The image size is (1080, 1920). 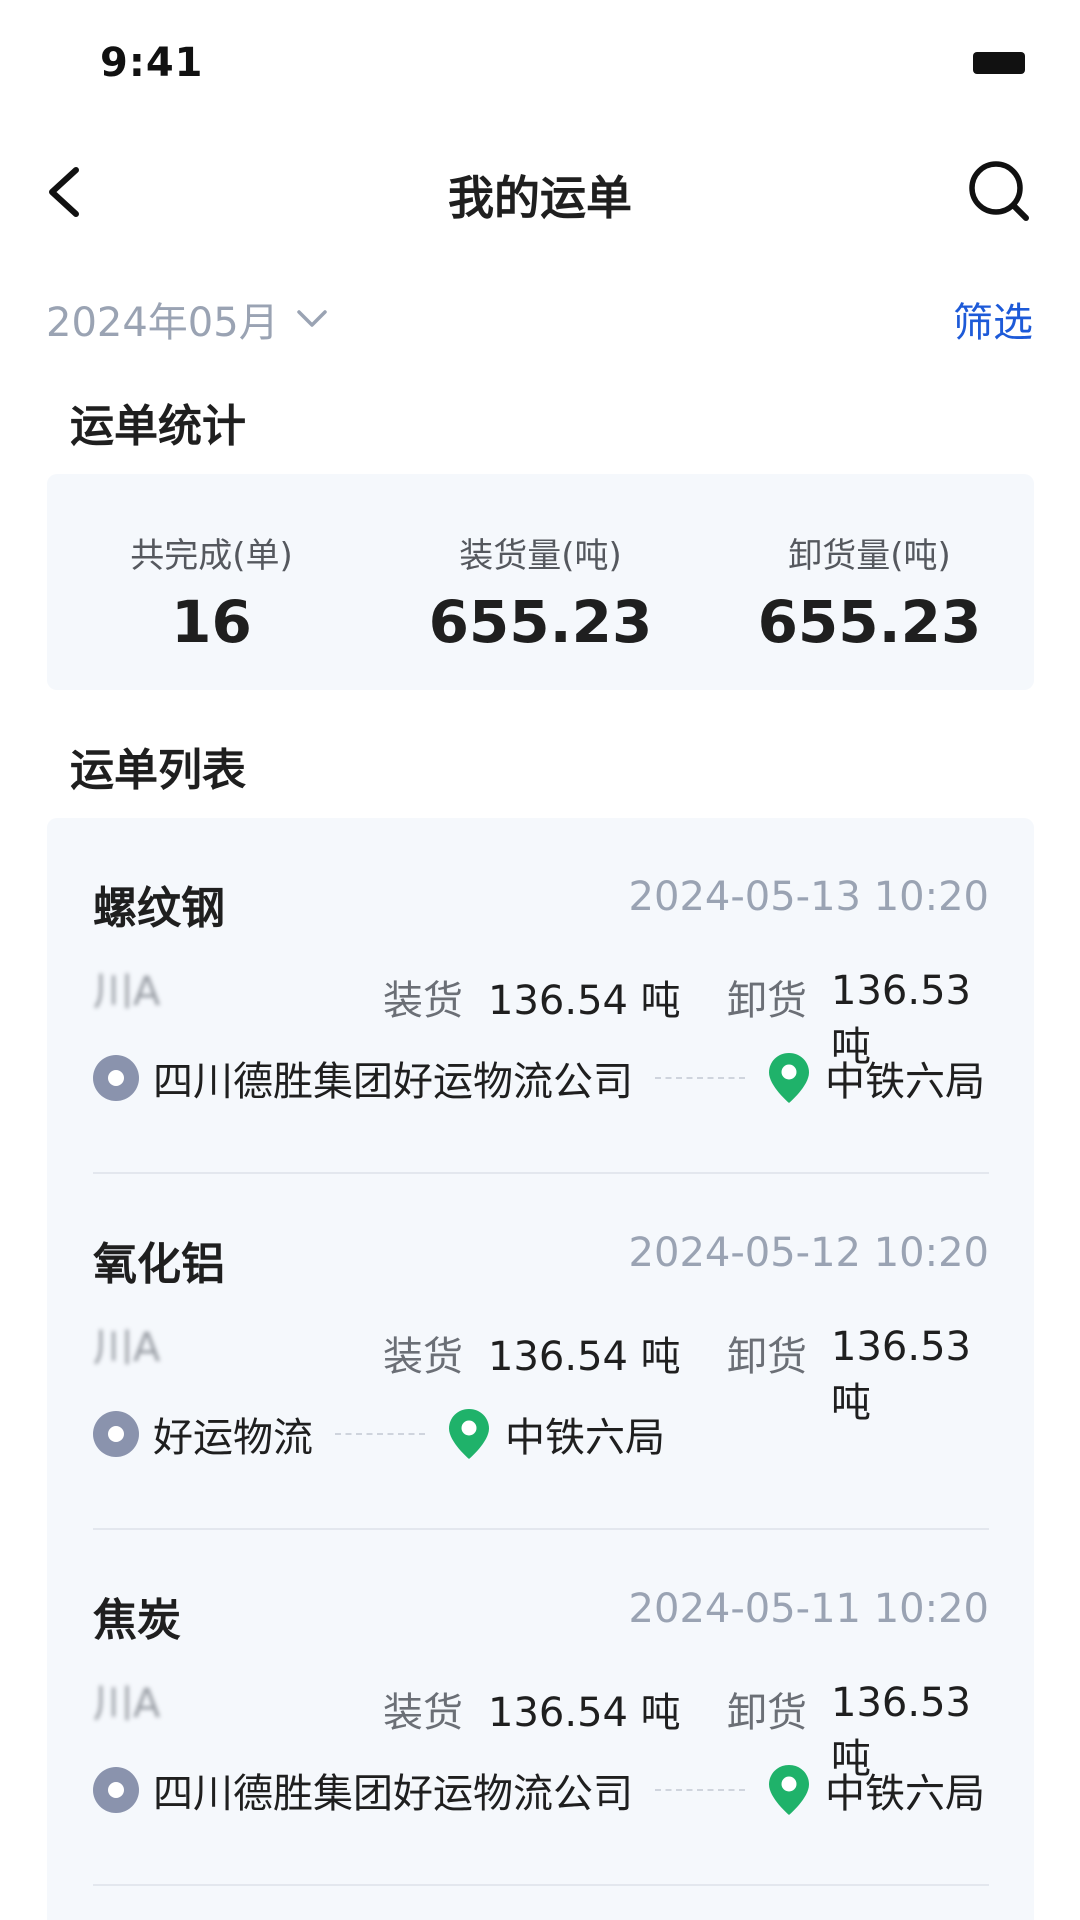 What do you see at coordinates (540, 556) in the screenshot?
I see `stat-label: 装货量(吨)` at bounding box center [540, 556].